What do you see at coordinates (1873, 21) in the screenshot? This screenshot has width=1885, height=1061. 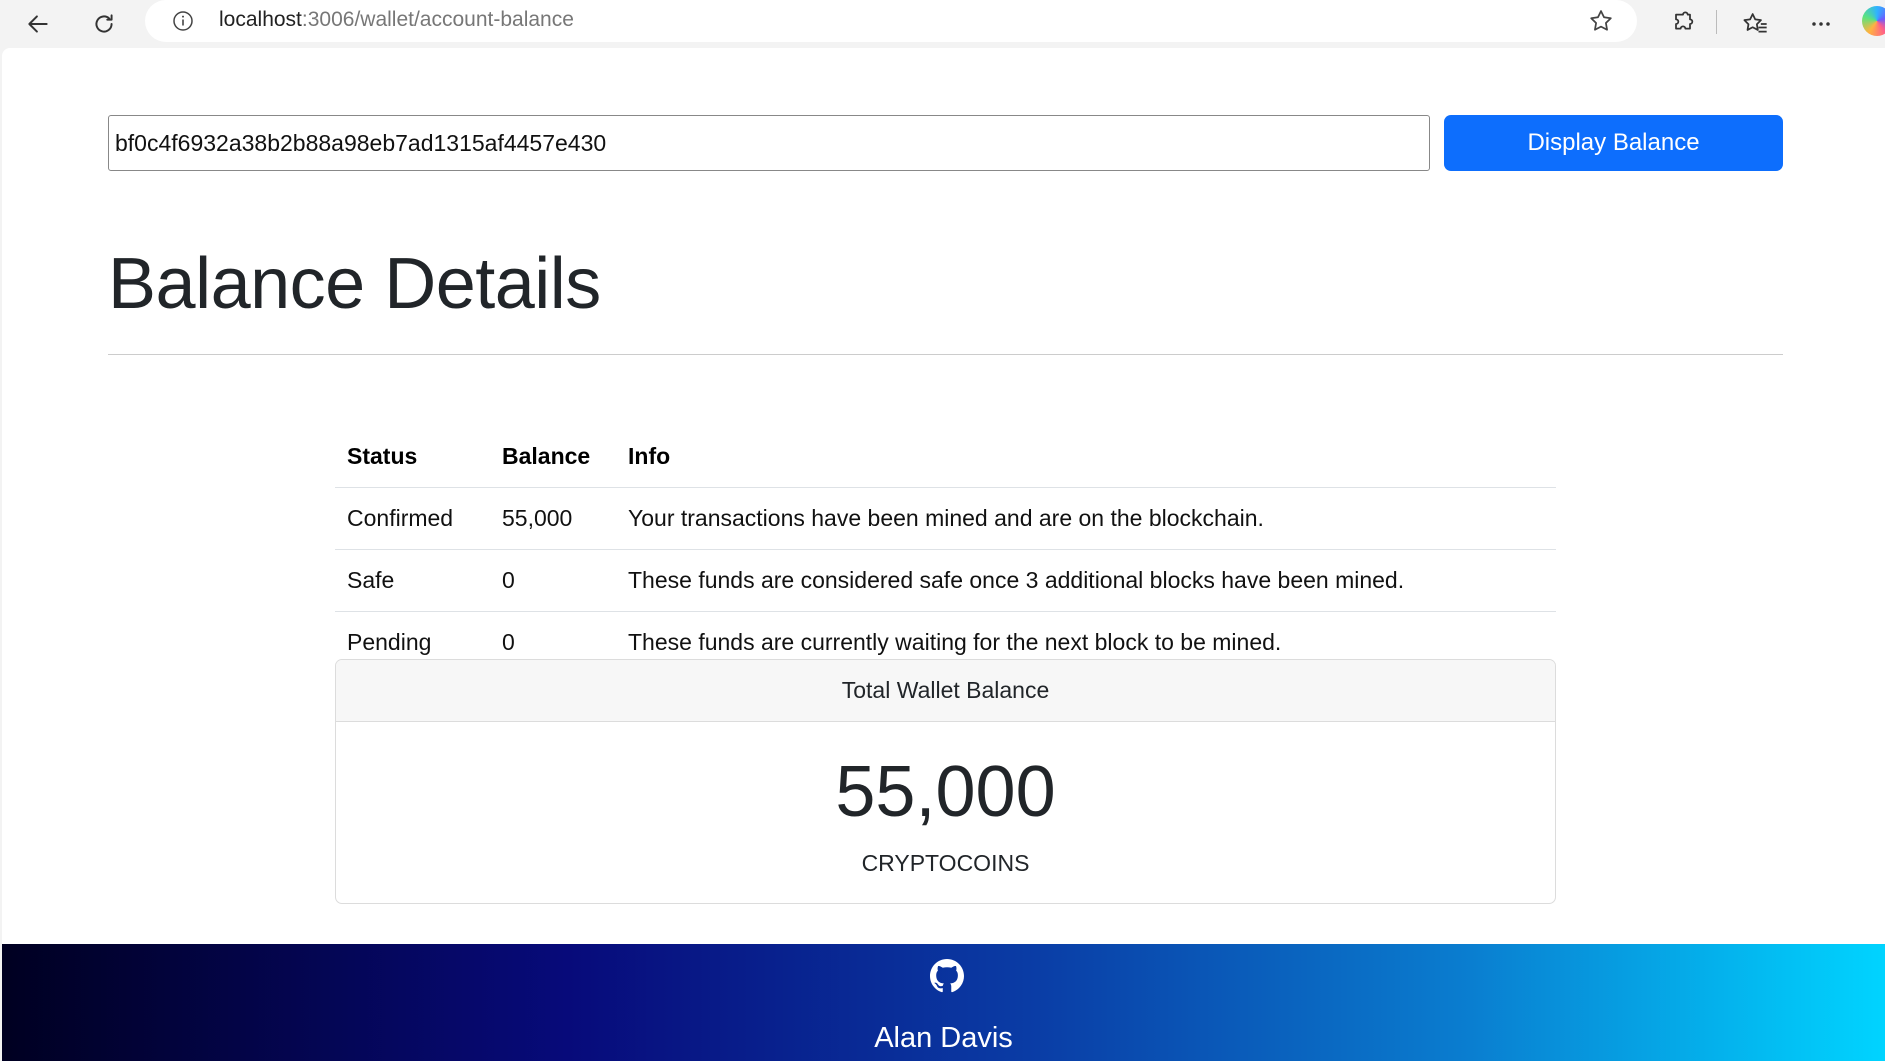 I see `copilot-icon` at bounding box center [1873, 21].